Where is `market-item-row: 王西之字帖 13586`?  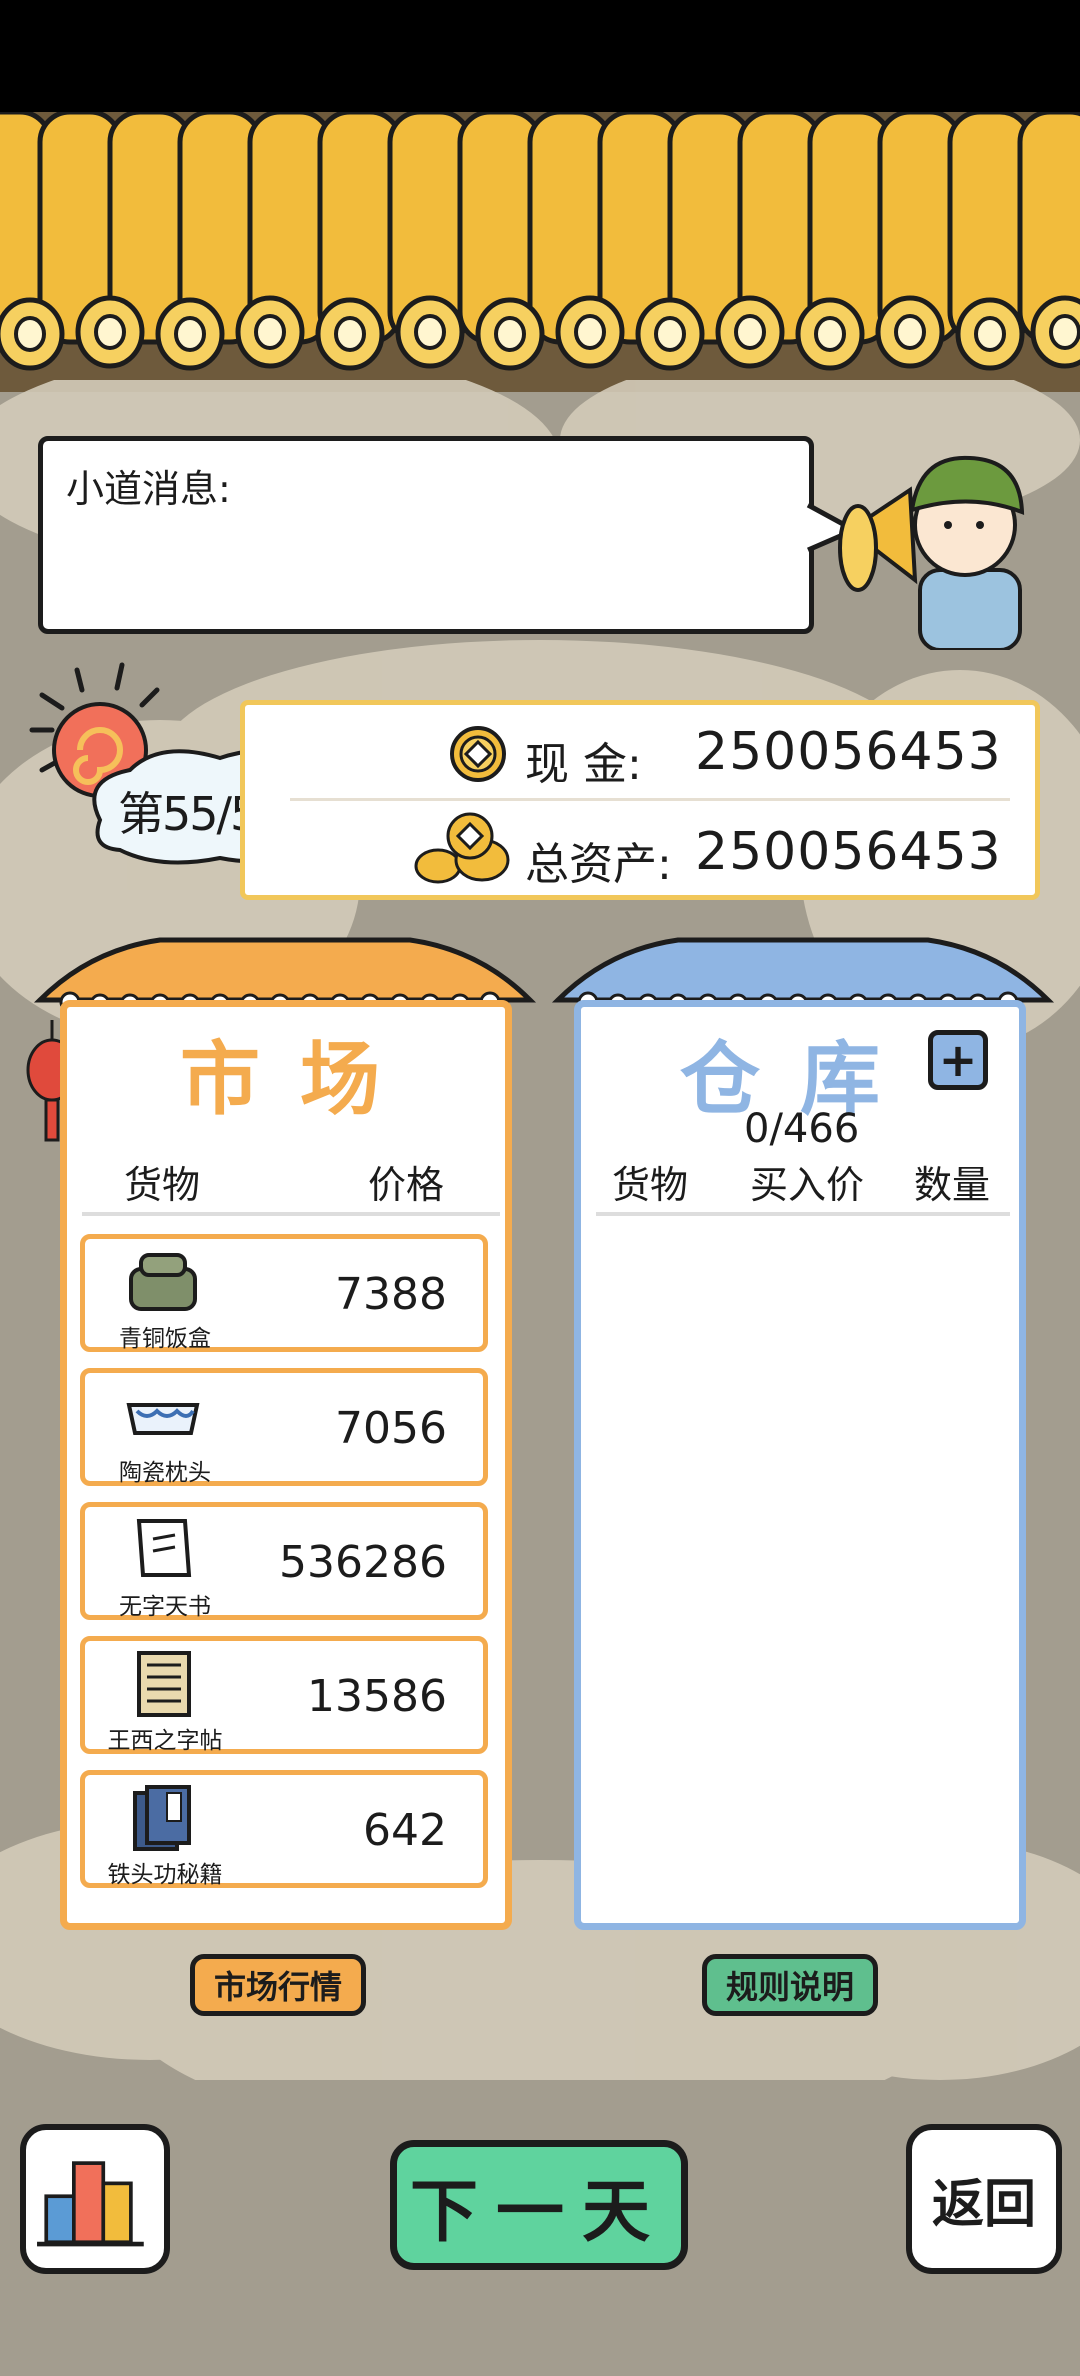 market-item-row: 王西之字帖 13586 is located at coordinates (284, 1695).